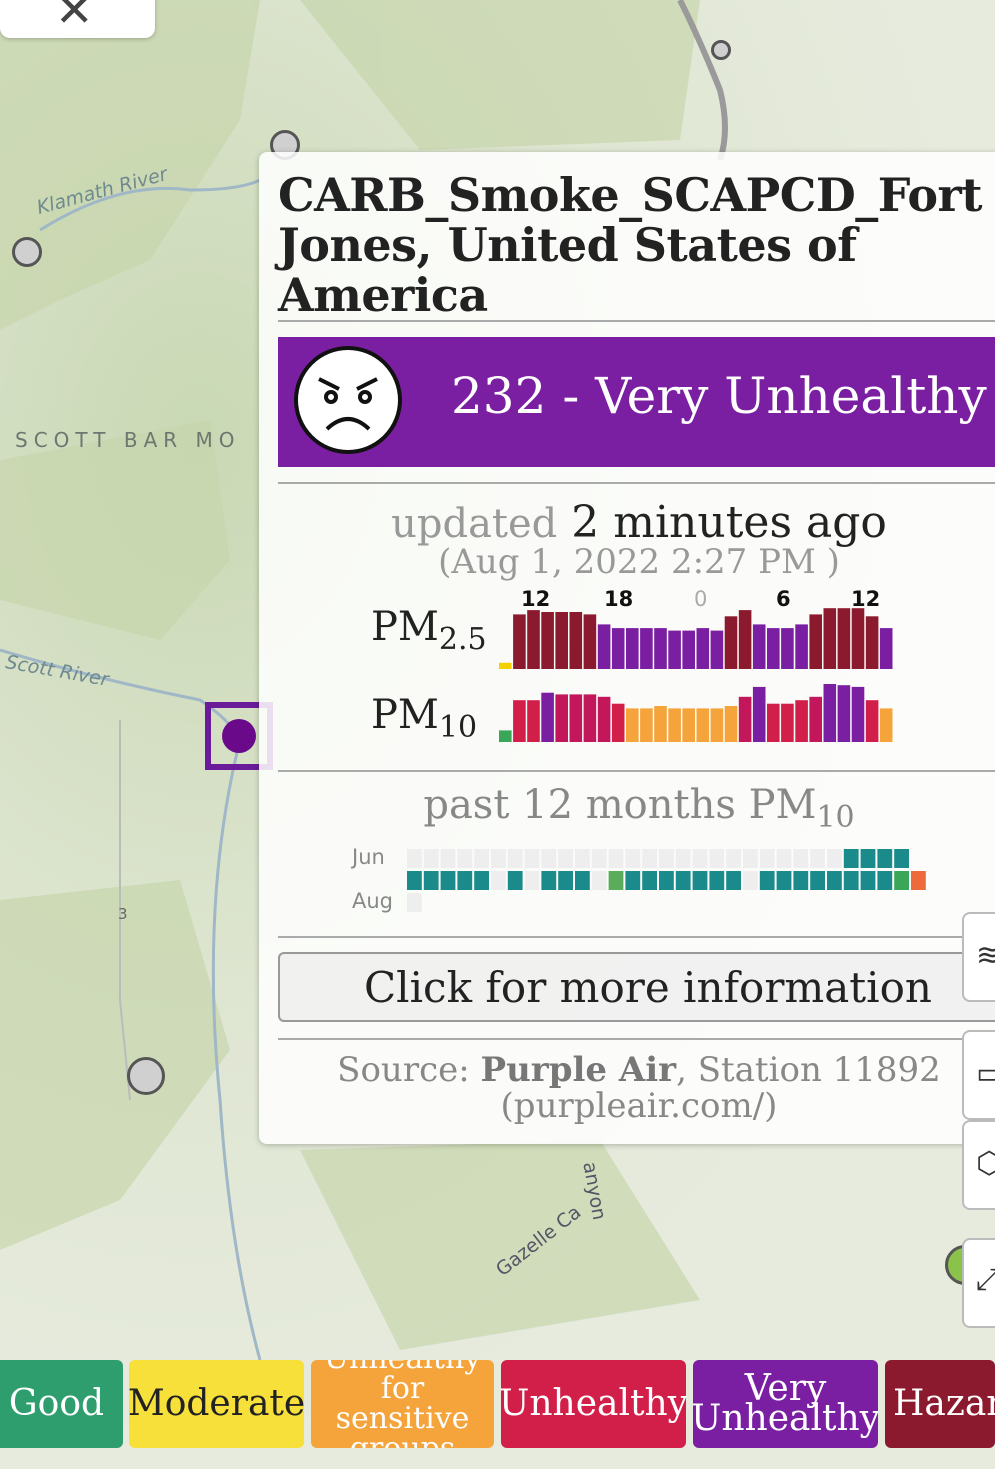 This screenshot has width=995, height=1469. I want to click on share-button: ⬡, so click(978, 1165).